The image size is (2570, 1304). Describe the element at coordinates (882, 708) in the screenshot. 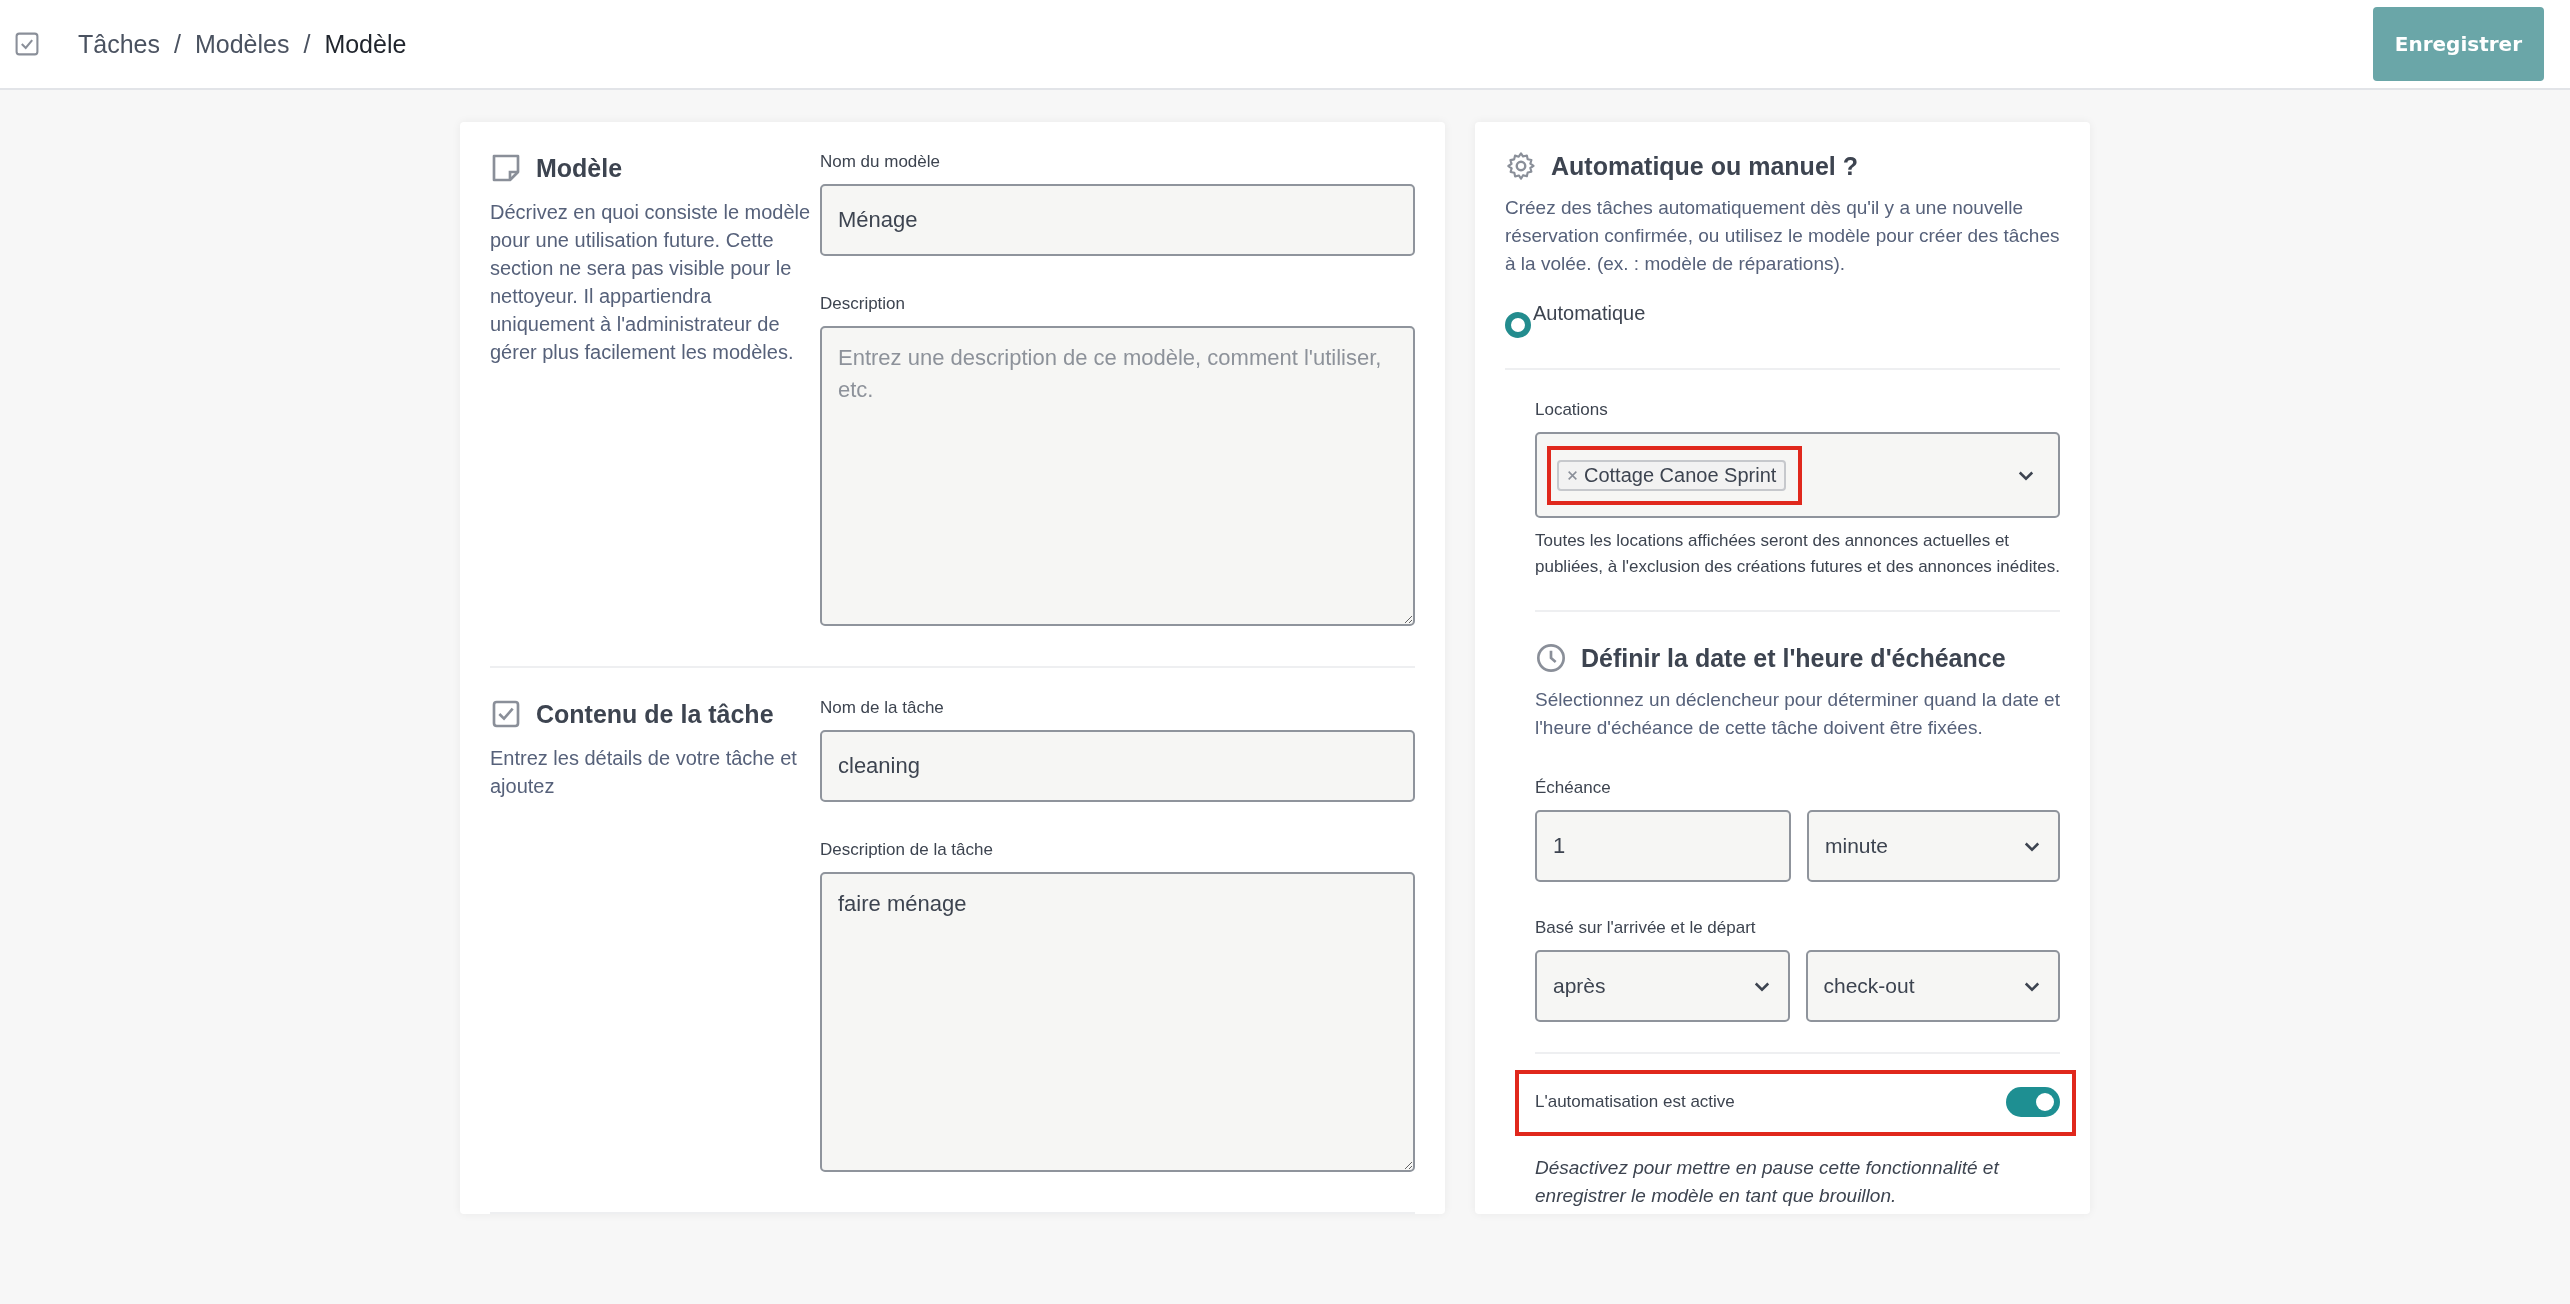

I see `field-label: Nom de la tâche` at that location.